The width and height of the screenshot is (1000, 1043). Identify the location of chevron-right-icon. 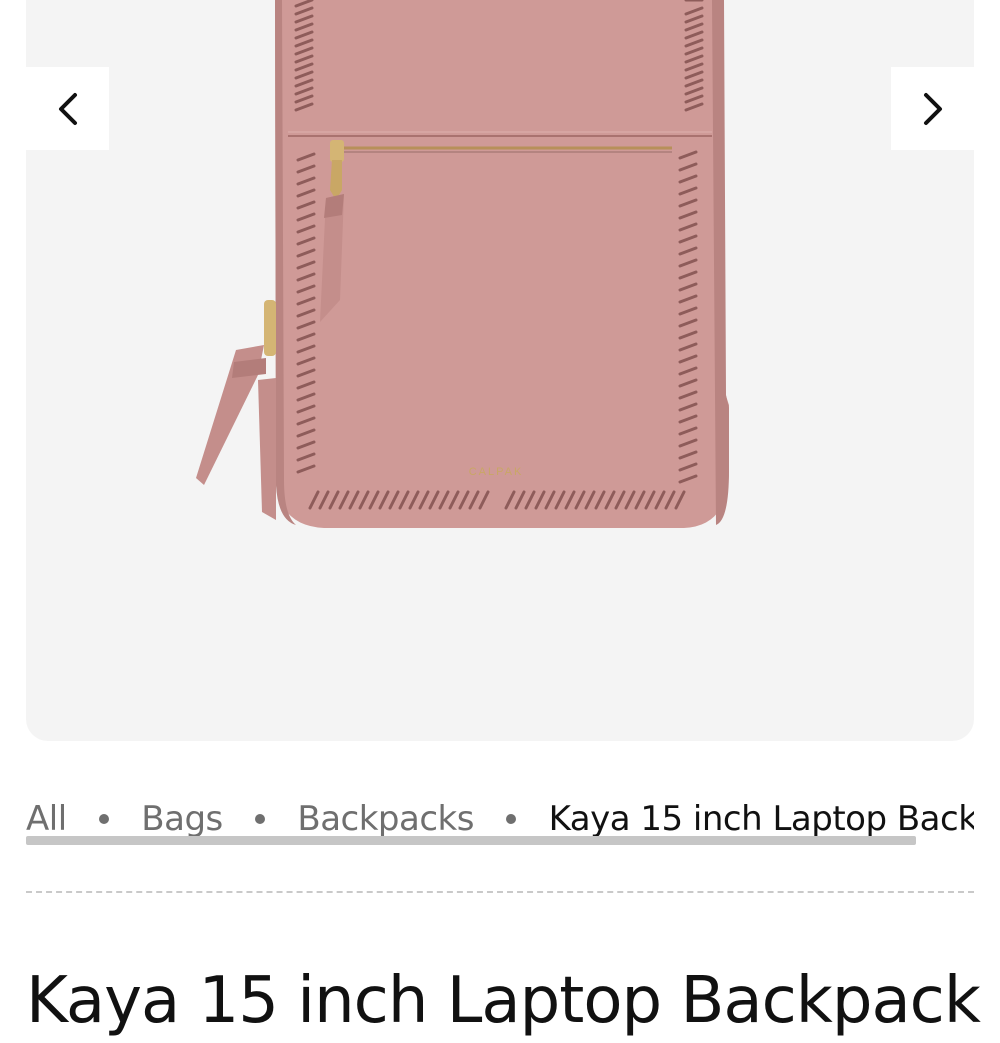
(932, 108).